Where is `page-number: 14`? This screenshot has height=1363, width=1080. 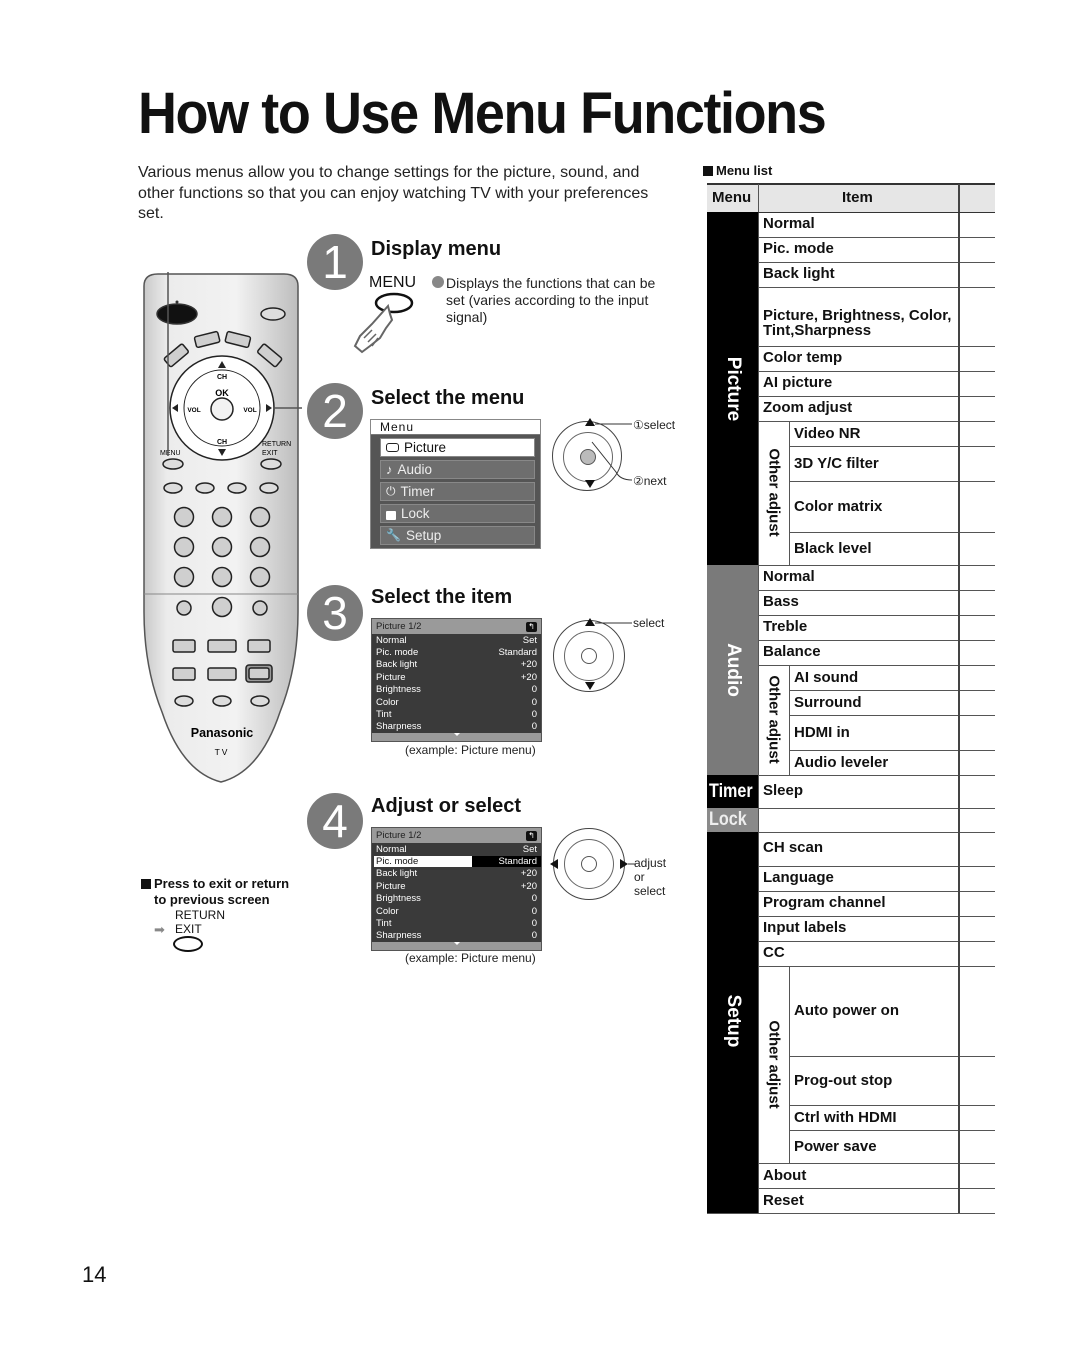
page-number: 14 is located at coordinates (94, 1274).